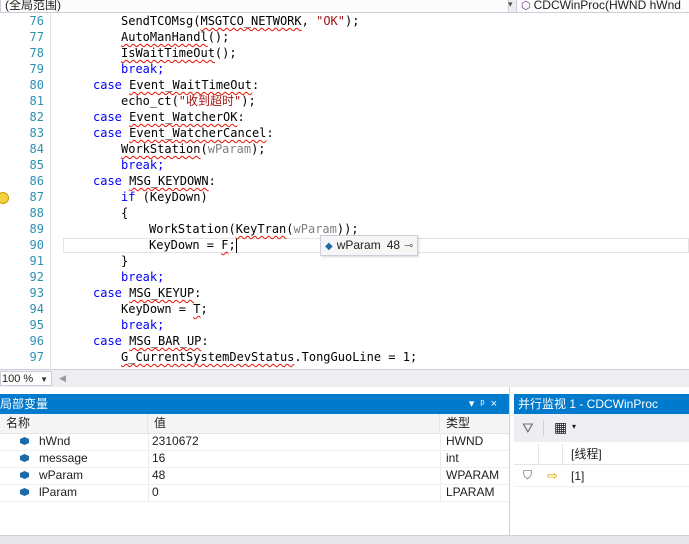  What do you see at coordinates (36, 245) in the screenshot?
I see `line-number: 90` at bounding box center [36, 245].